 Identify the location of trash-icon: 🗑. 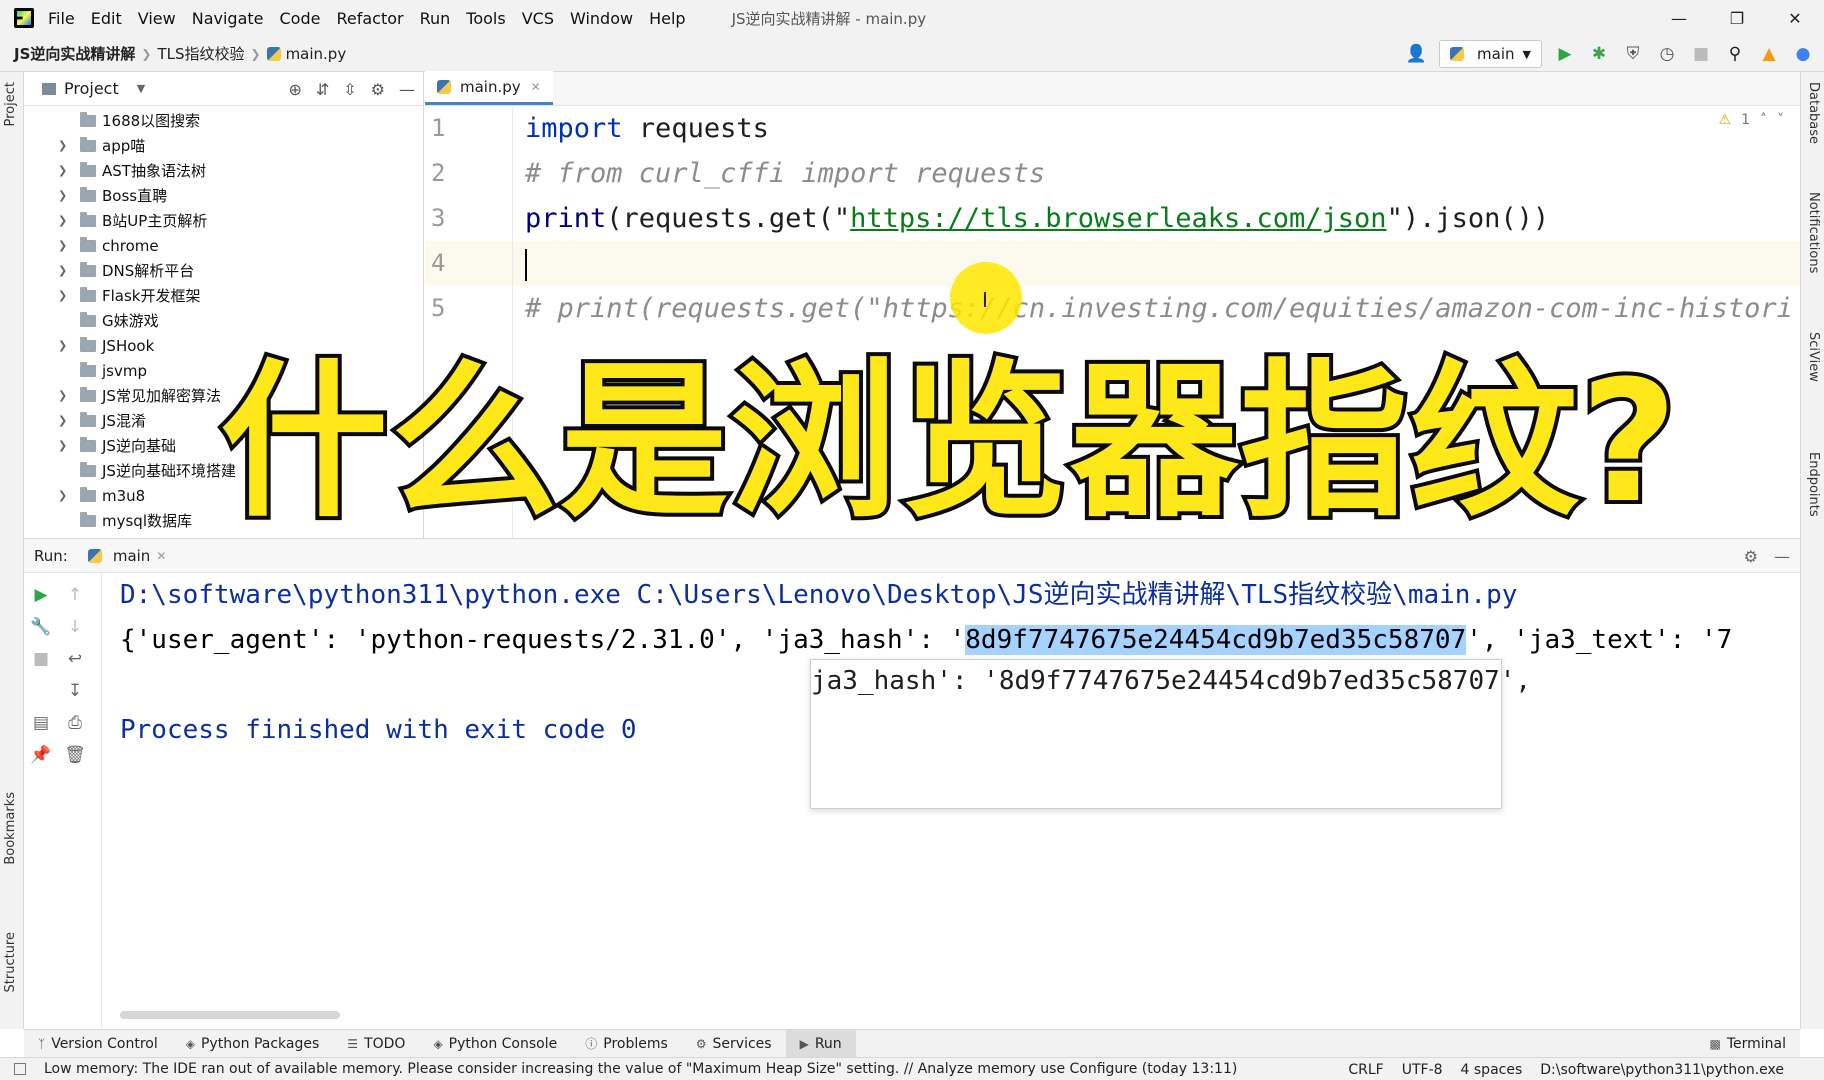
(75, 755).